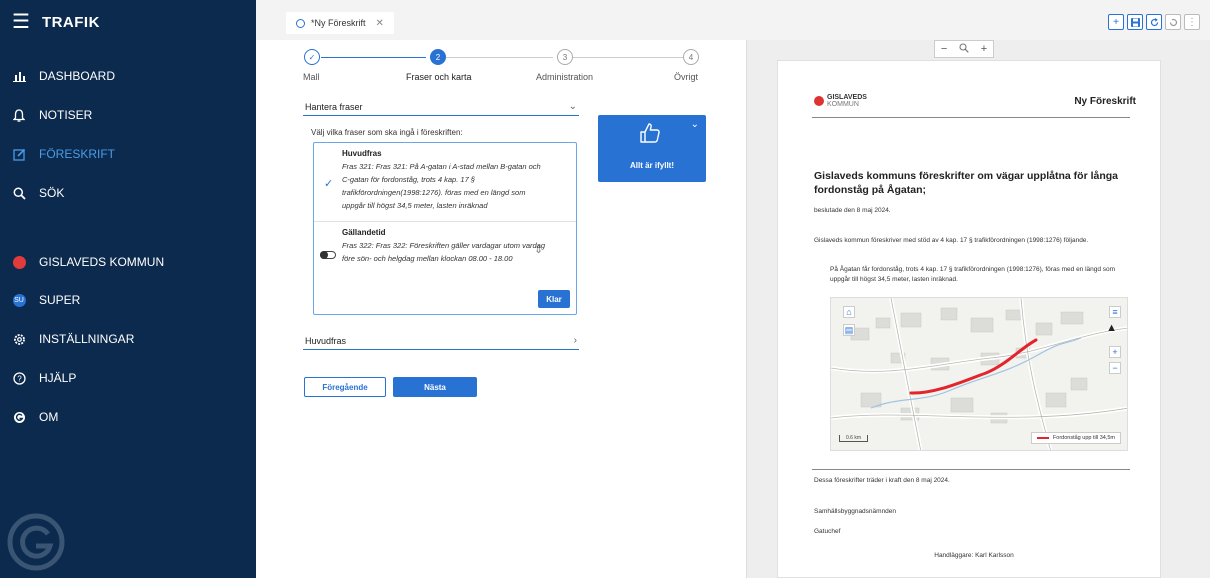 The width and height of the screenshot is (1210, 578). What do you see at coordinates (1173, 22) in the screenshot?
I see `reset-icon` at bounding box center [1173, 22].